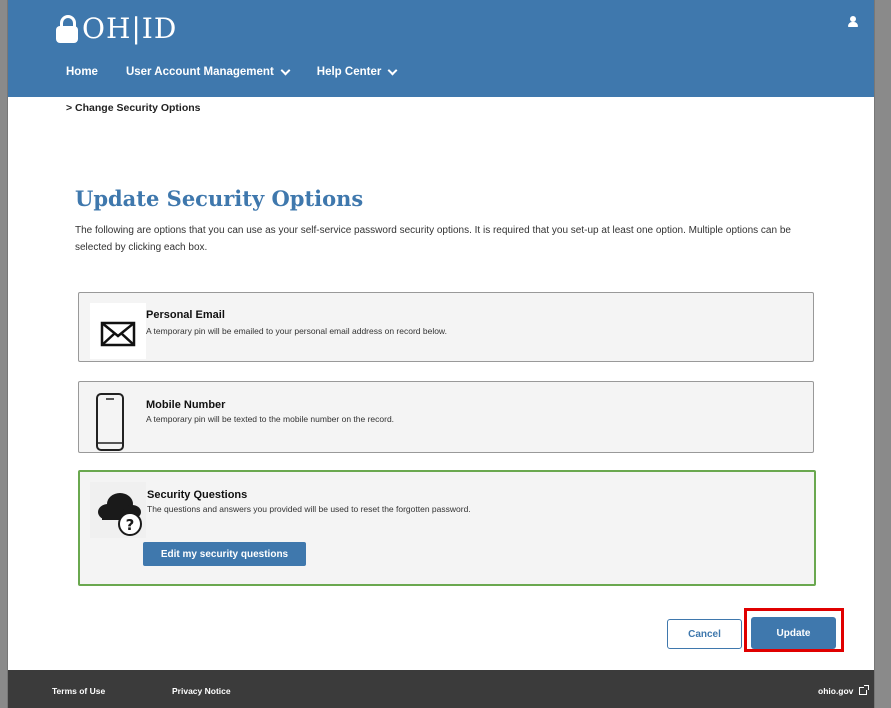  What do you see at coordinates (197, 495) in the screenshot?
I see `option-title: Security Questions` at bounding box center [197, 495].